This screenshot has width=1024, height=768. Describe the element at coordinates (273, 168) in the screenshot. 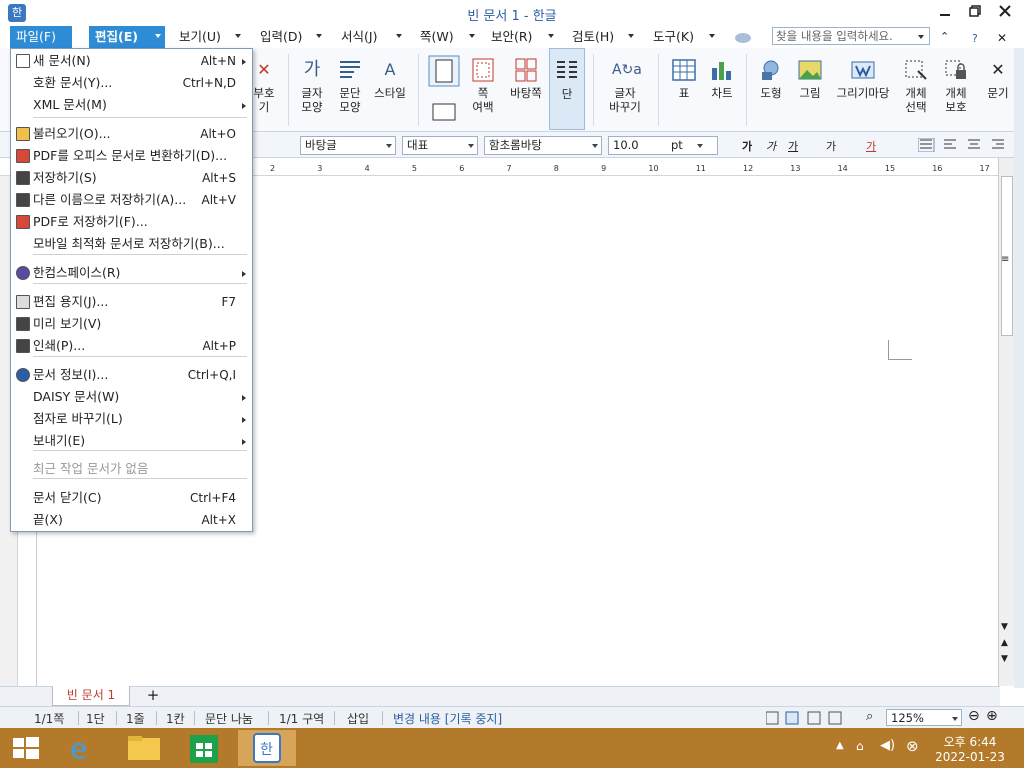

I see `ruler-tick: 2` at that location.